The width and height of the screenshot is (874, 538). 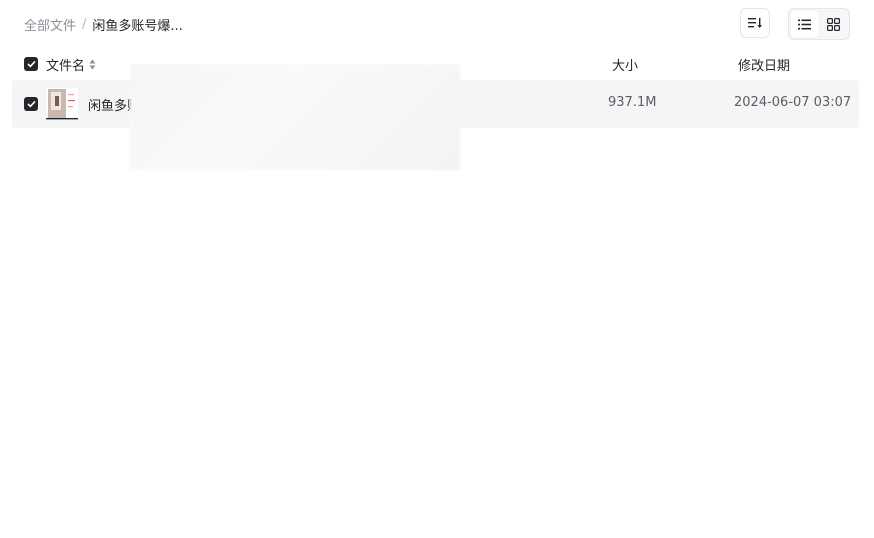 I want to click on column-header-size: 大小, so click(x=625, y=64).